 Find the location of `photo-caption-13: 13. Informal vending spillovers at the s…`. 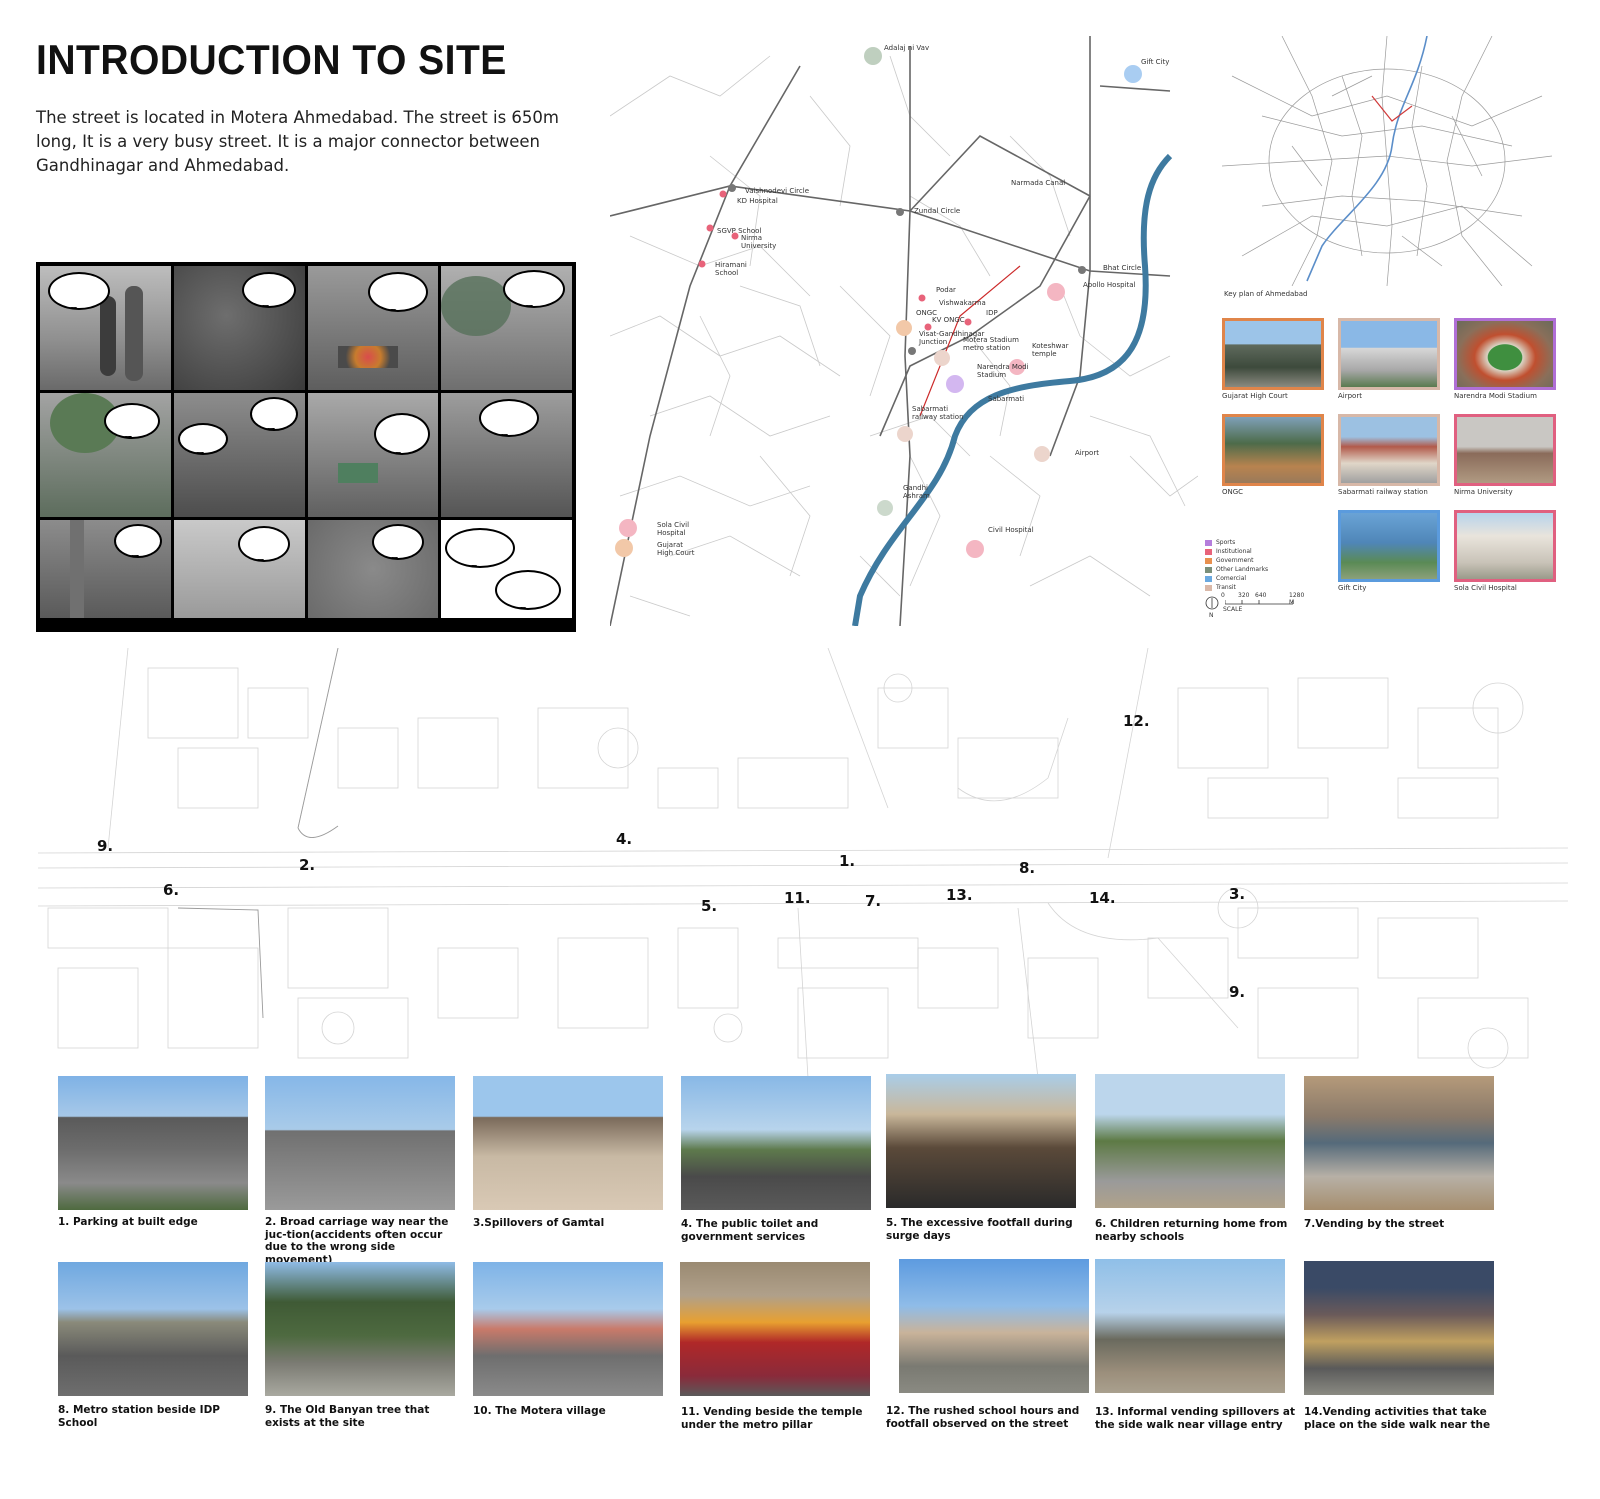

photo-caption-13: 13. Informal vending spillovers at the s… is located at coordinates (1195, 1418).